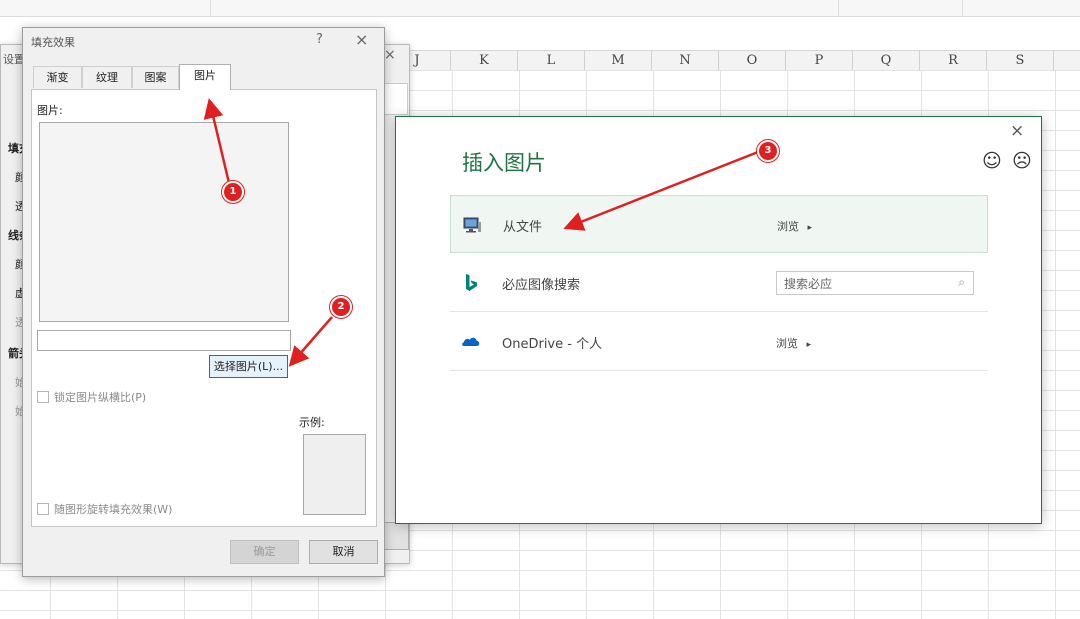 The width and height of the screenshot is (1080, 619). Describe the element at coordinates (961, 282) in the screenshot. I see `search-icon: ⌕` at that location.